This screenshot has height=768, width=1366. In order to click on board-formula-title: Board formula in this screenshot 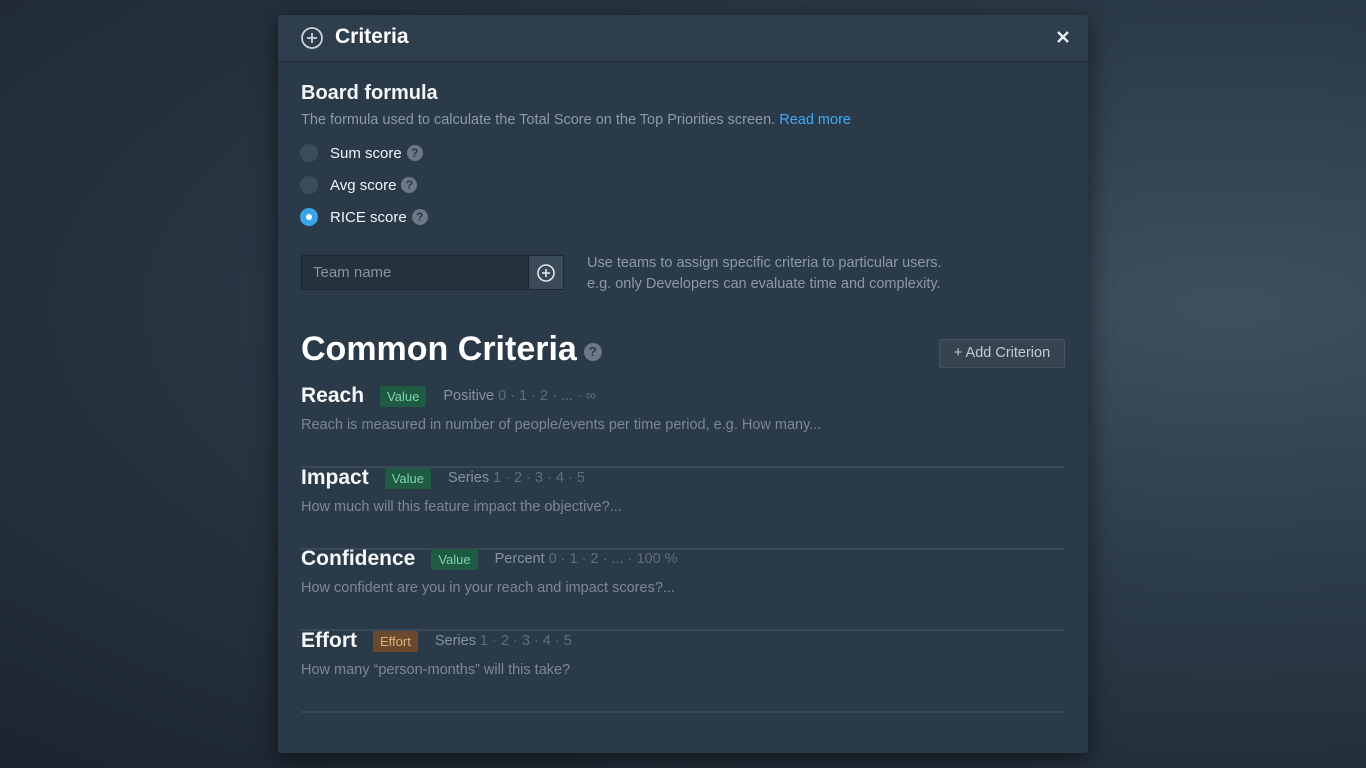, I will do `click(369, 93)`.